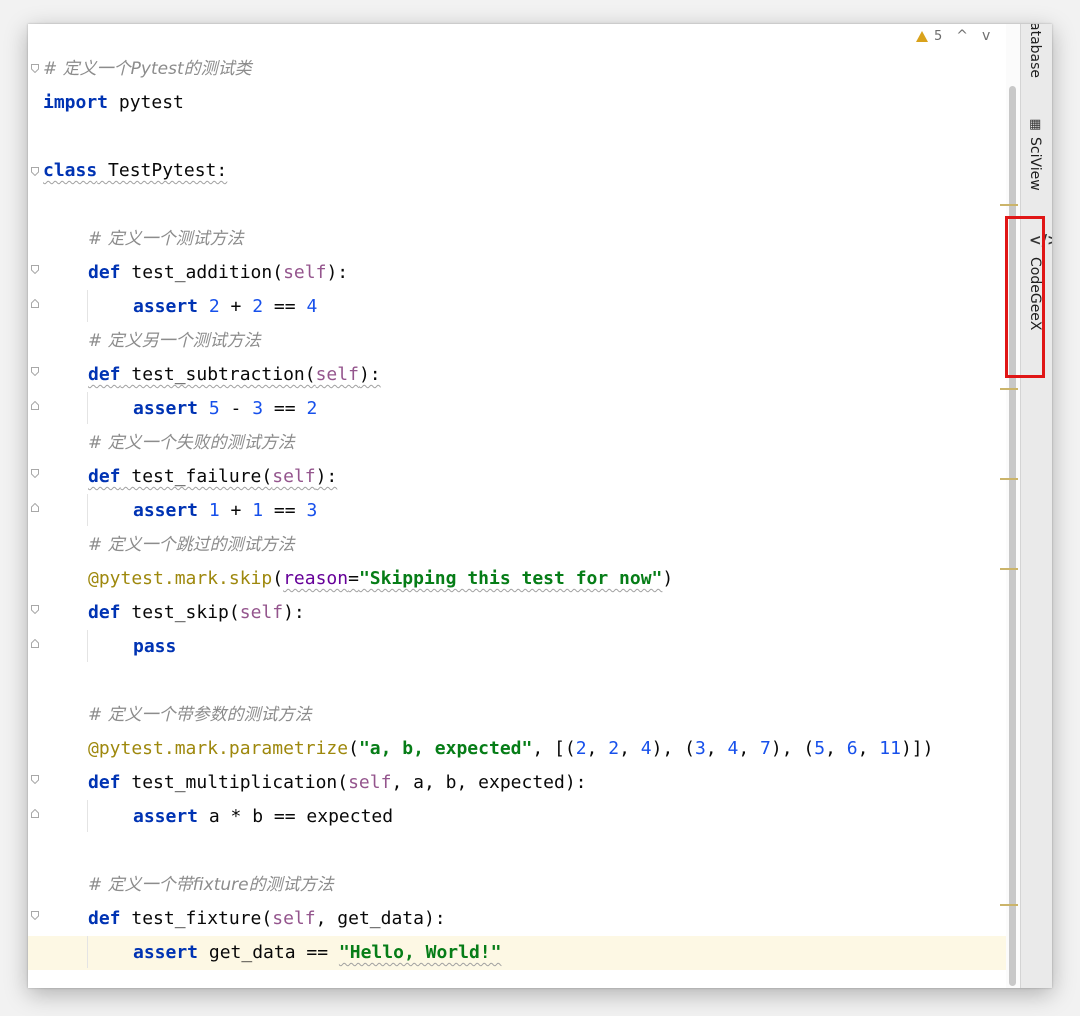  I want to click on operator: +, so click(236, 510).